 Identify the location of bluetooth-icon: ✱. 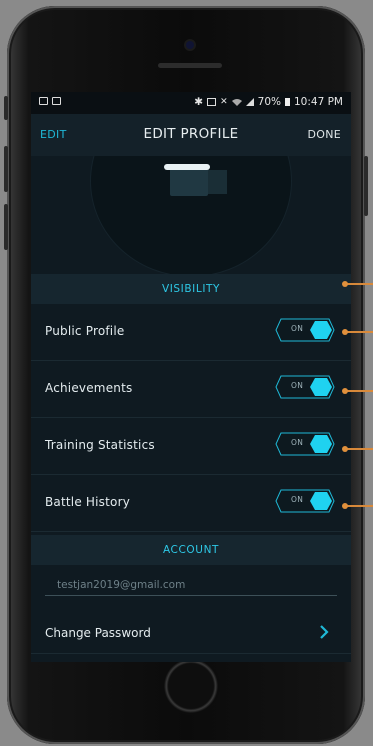
(199, 102).